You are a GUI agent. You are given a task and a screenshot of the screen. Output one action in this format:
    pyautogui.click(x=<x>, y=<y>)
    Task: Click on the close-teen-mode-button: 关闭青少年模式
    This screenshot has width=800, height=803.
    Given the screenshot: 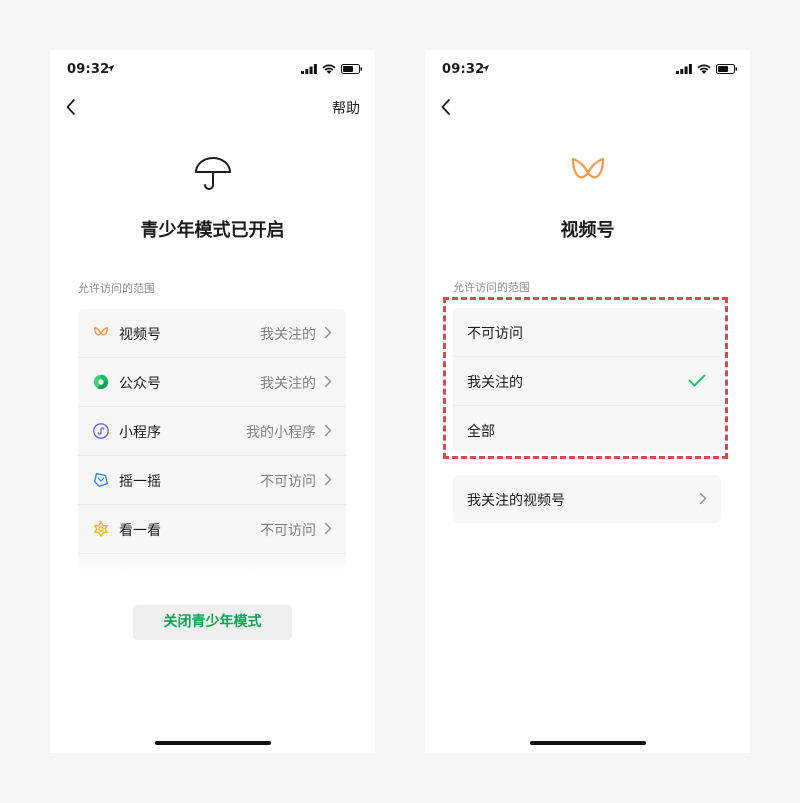 What is the action you would take?
    pyautogui.click(x=212, y=622)
    